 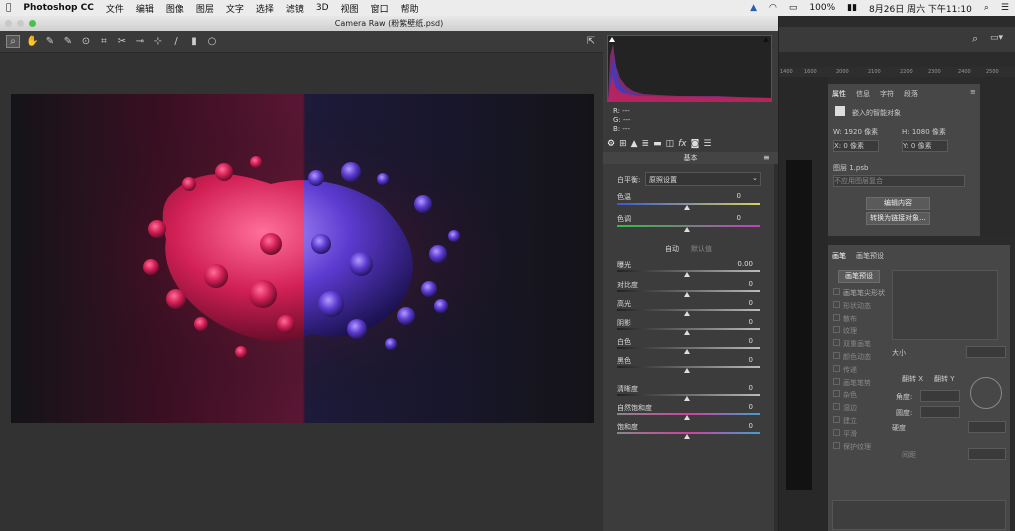 I want to click on hardness-field, so click(x=987, y=427).